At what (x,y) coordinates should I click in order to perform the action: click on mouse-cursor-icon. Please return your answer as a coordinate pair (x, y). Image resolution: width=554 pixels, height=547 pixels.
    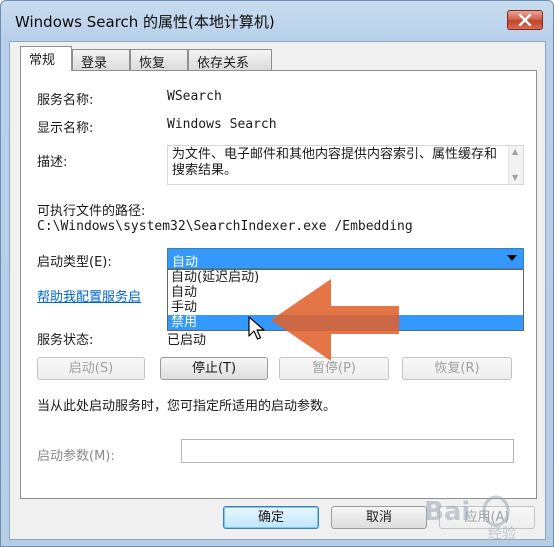
    Looking at the image, I should click on (256, 328).